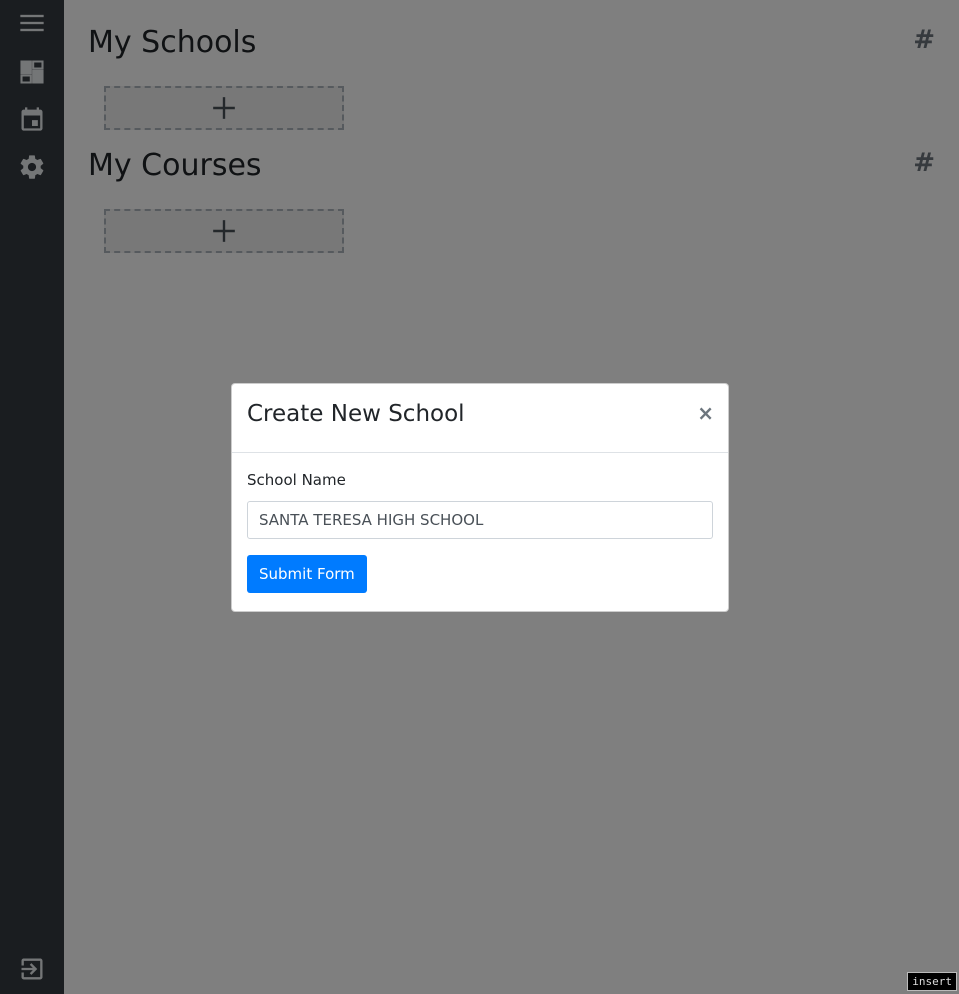 This screenshot has height=994, width=959. Describe the element at coordinates (932, 981) in the screenshot. I see `insert-mode-indicator: insert` at that location.